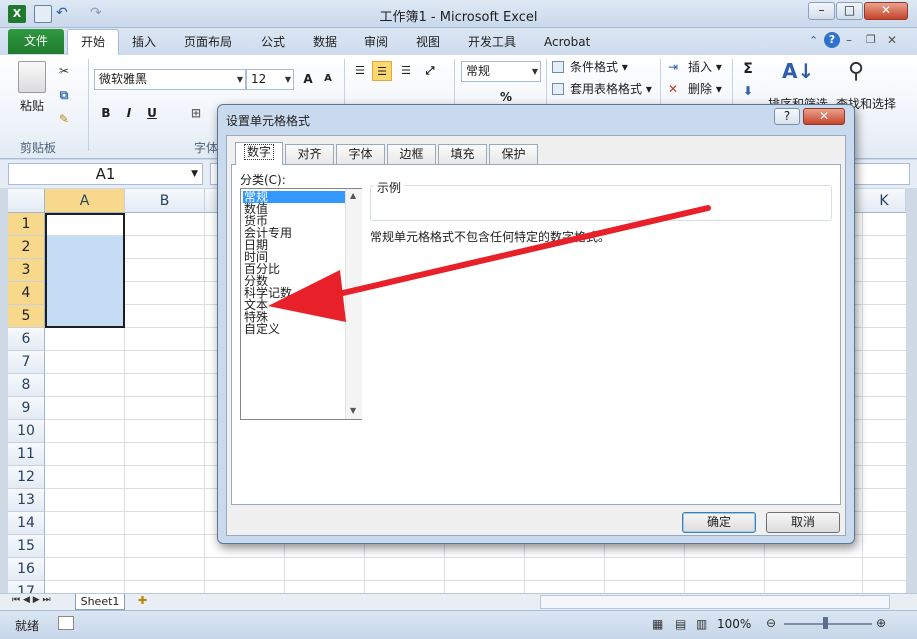  I want to click on arrow-head, so click(307, 296).